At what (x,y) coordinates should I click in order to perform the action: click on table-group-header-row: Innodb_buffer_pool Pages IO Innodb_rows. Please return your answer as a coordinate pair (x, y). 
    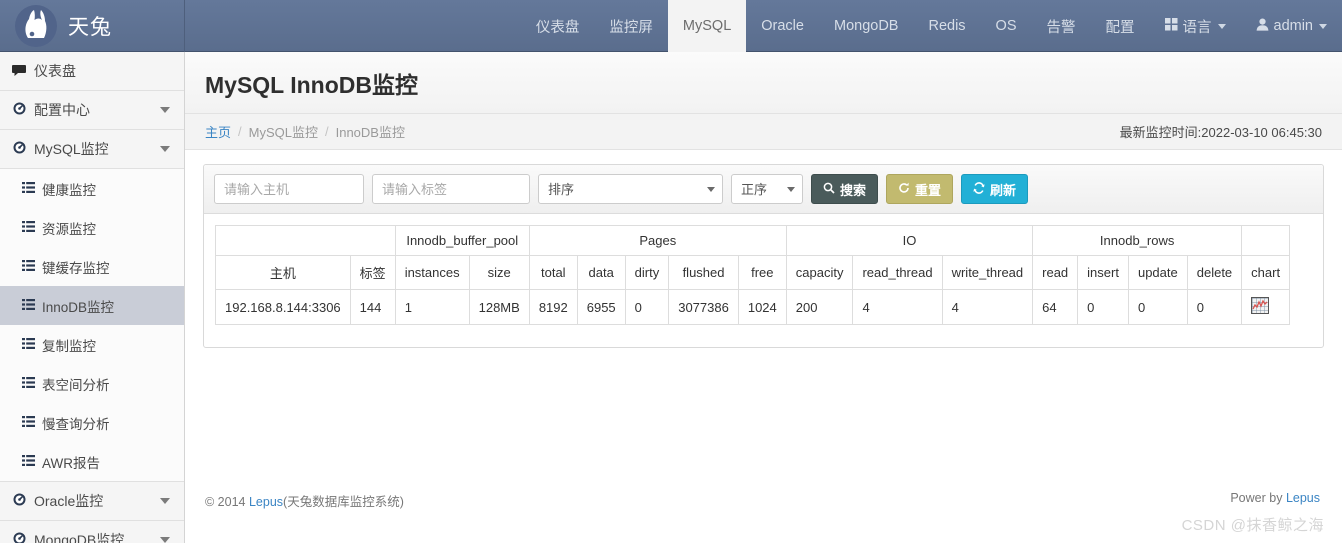
    Looking at the image, I should click on (753, 240).